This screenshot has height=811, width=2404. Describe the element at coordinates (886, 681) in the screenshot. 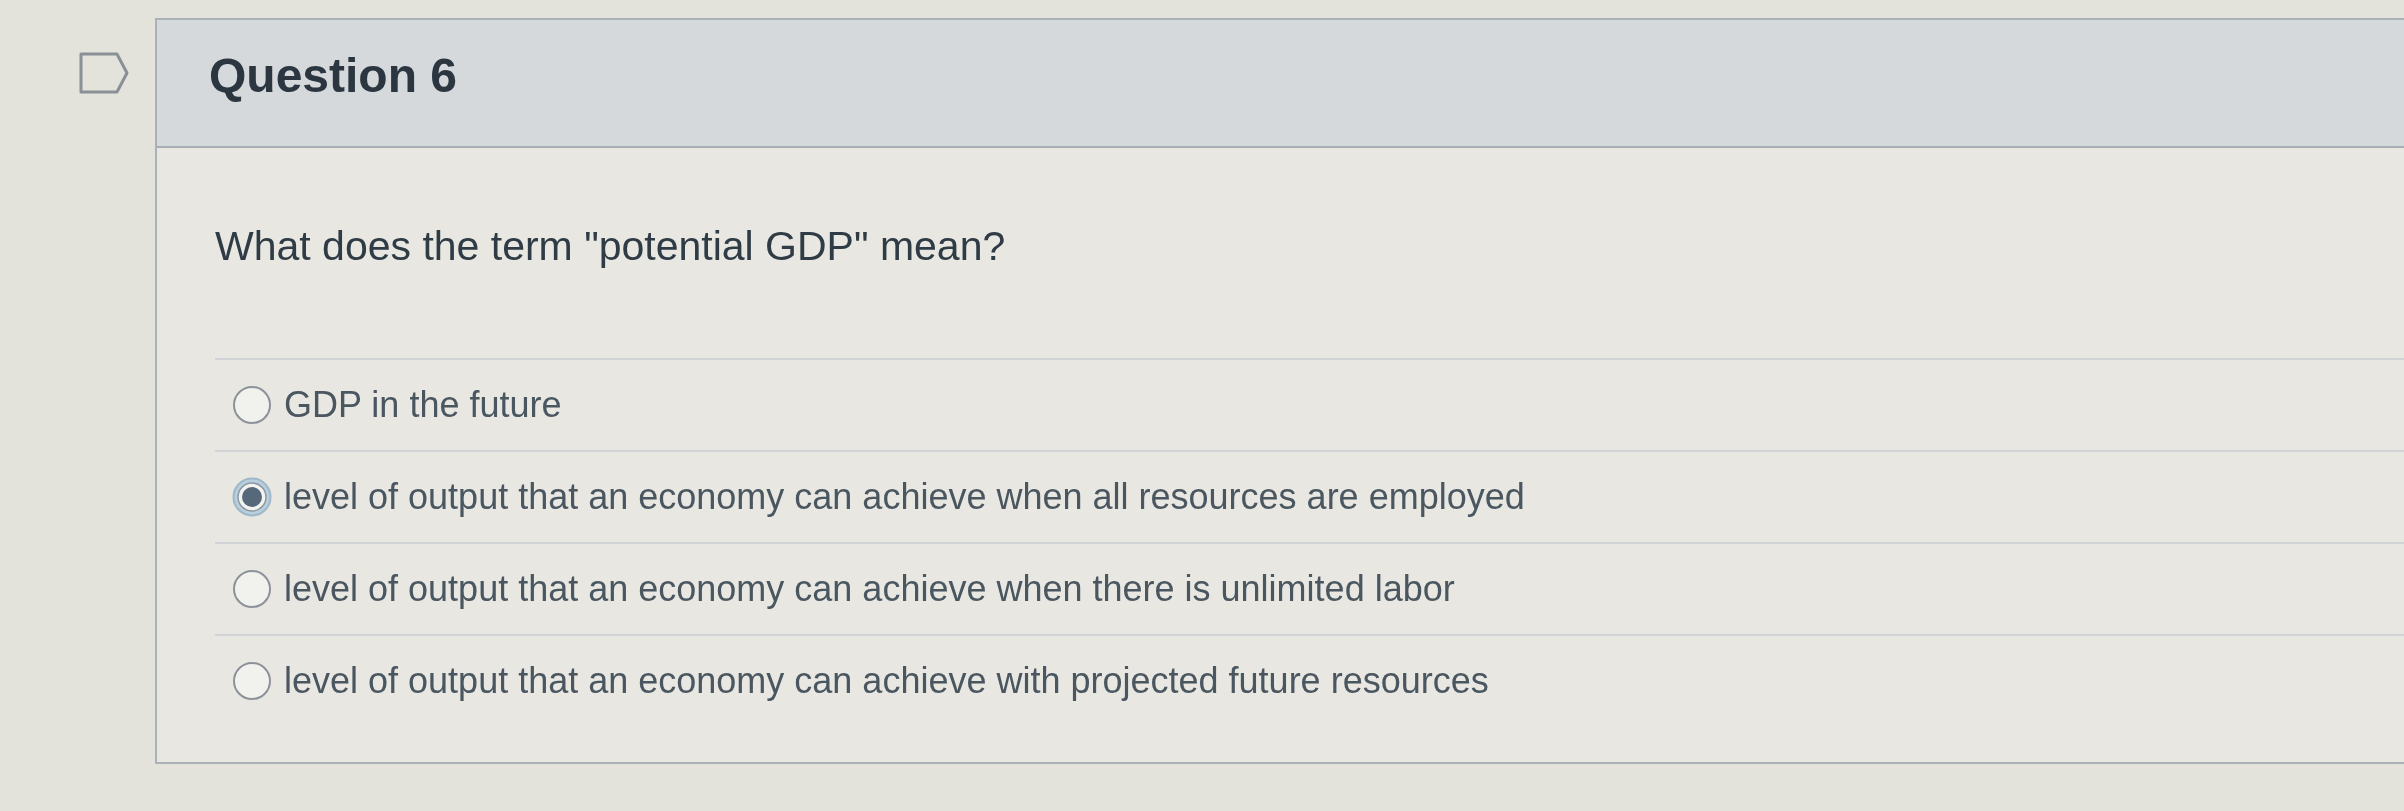

I see `answer-label: level of output that an economy can achieve with projected future resources` at that location.